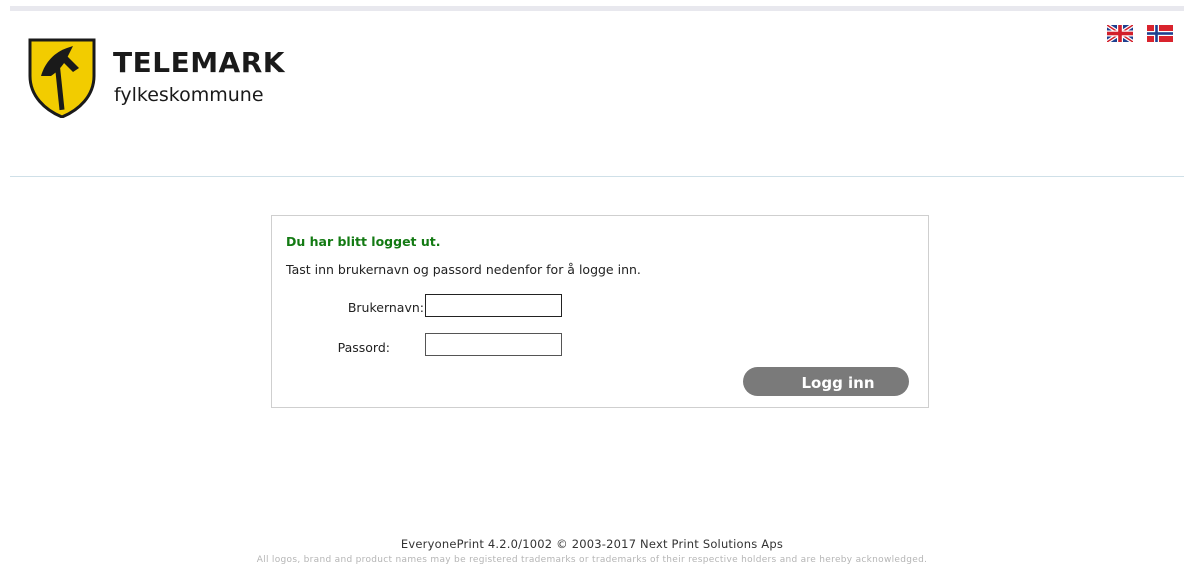 Image resolution: width=1184 pixels, height=567 pixels. What do you see at coordinates (493, 305) in the screenshot?
I see `username-input` at bounding box center [493, 305].